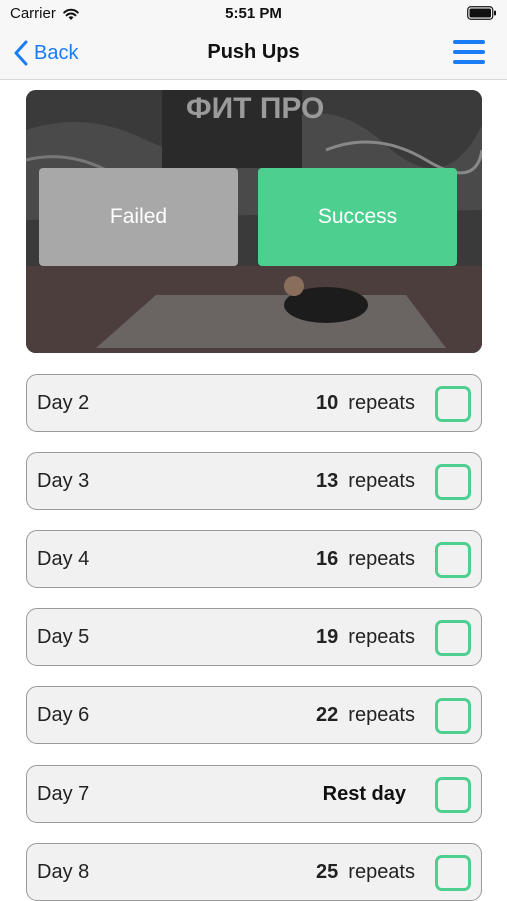  I want to click on success-button: Success, so click(357, 217).